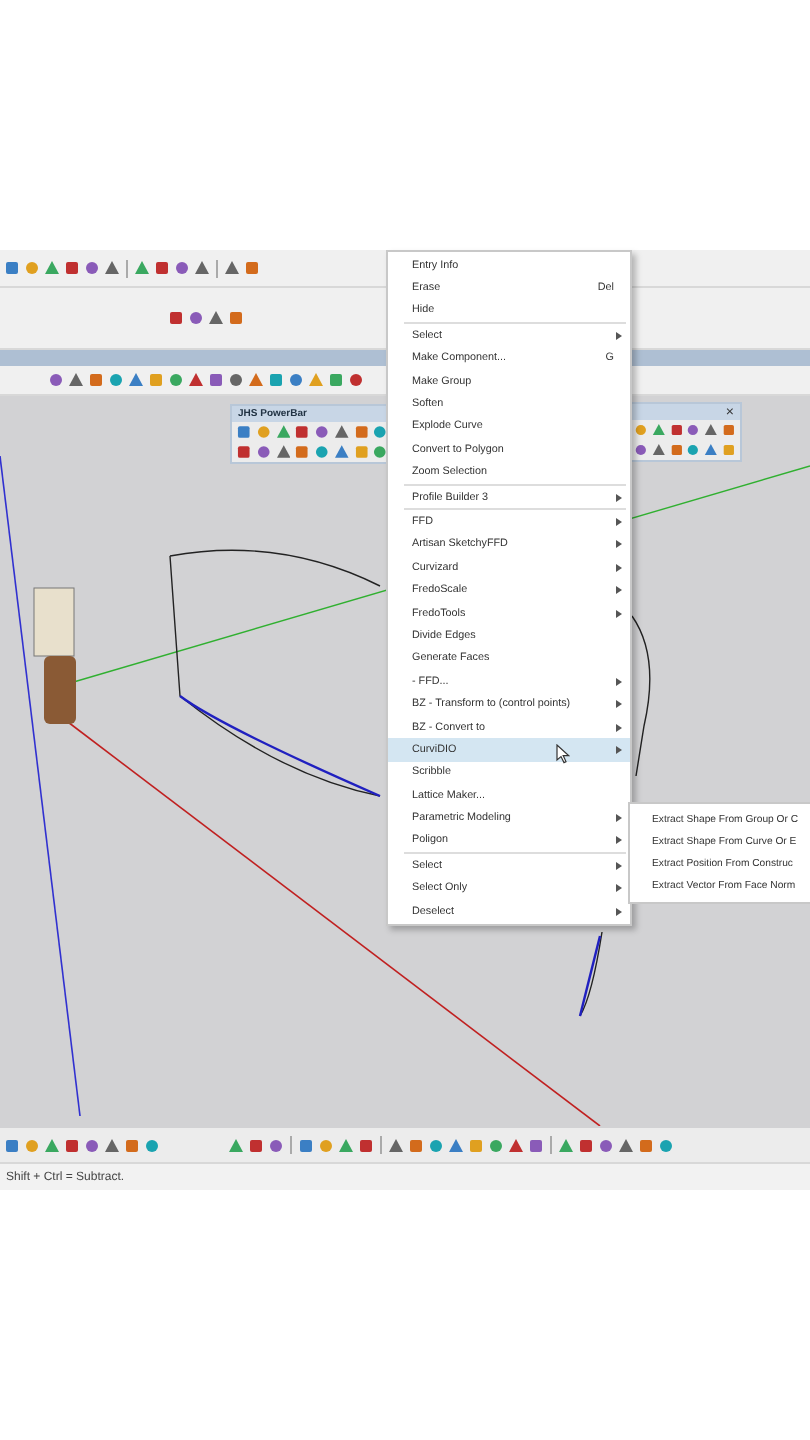 This screenshot has width=810, height=1440. What do you see at coordinates (590, 974) in the screenshot?
I see `curve-line` at bounding box center [590, 974].